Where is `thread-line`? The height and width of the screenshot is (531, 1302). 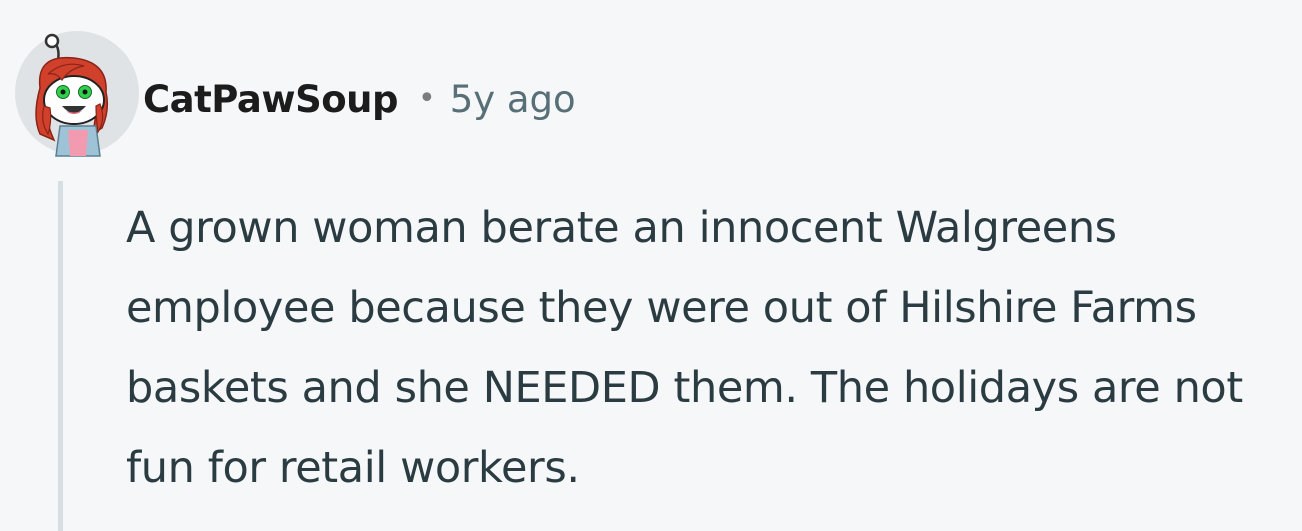 thread-line is located at coordinates (60, 356).